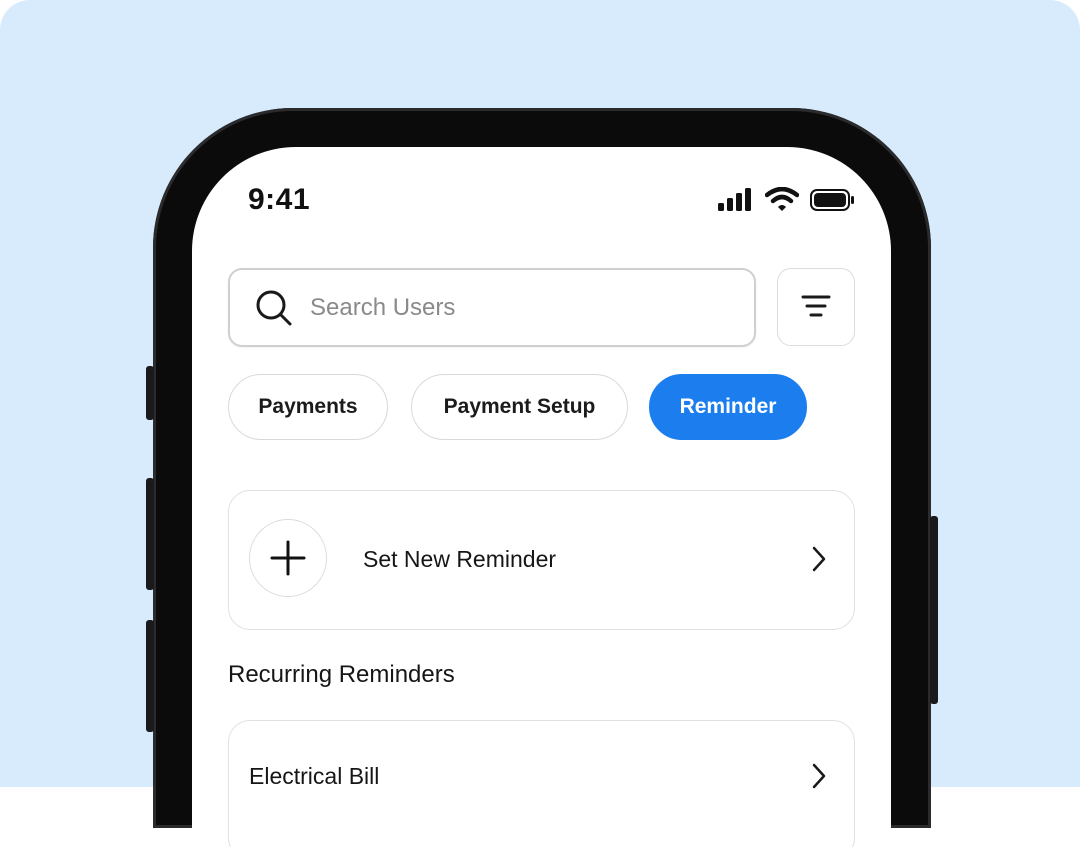  I want to click on plus-icon, so click(288, 558).